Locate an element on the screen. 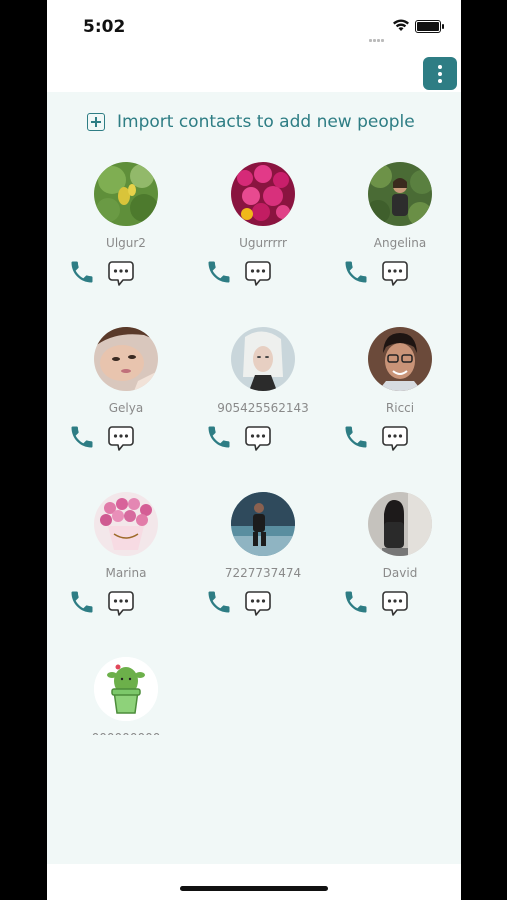 The image size is (507, 900). contact-card: 000000000 is located at coordinates (128, 696).